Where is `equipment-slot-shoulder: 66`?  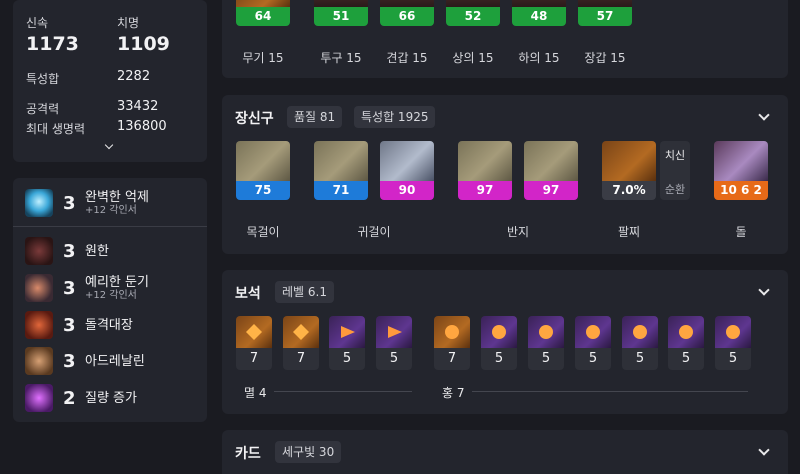 equipment-slot-shoulder: 66 is located at coordinates (407, 13).